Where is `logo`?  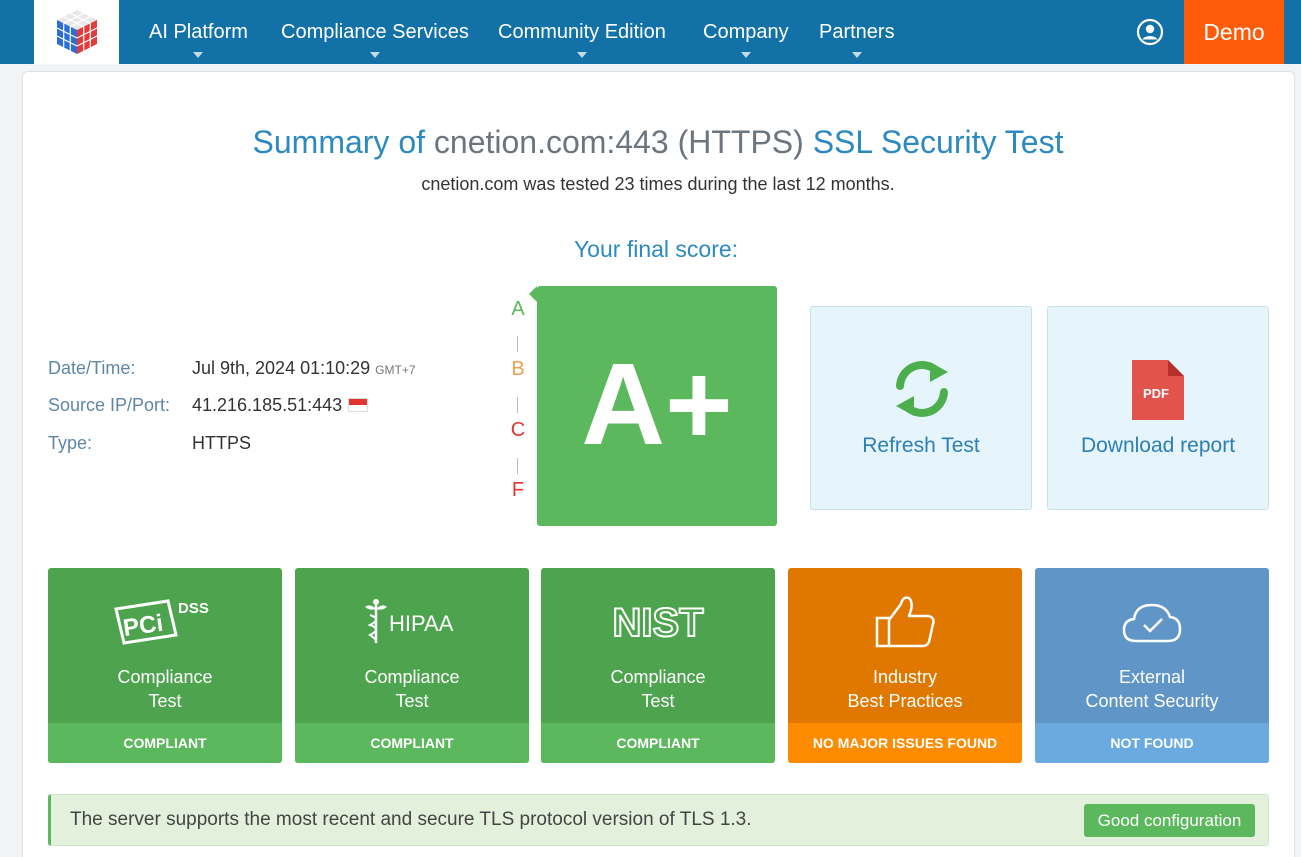 logo is located at coordinates (76, 32).